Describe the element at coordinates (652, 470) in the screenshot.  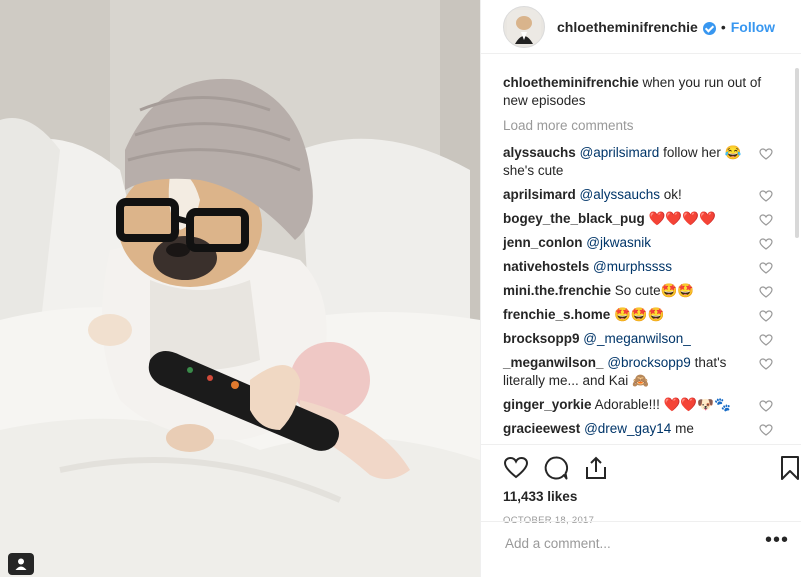
I see `action-icons` at that location.